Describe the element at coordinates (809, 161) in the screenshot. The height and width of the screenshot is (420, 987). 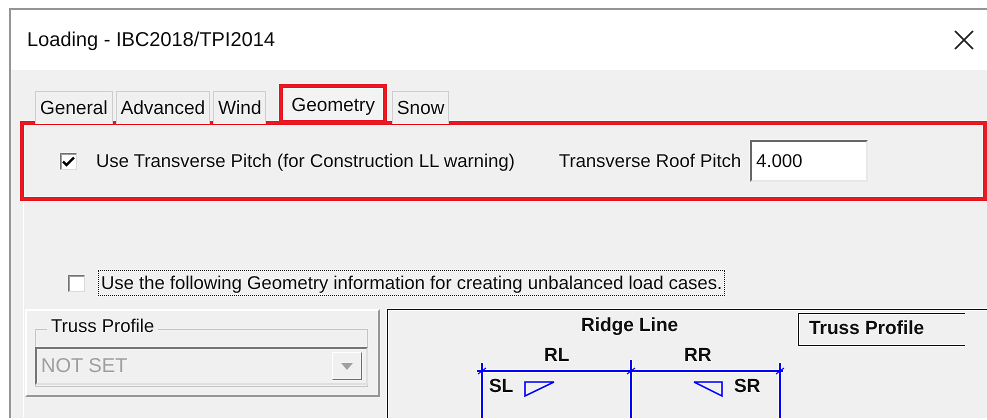
I see `pitch-field: 4.000` at that location.